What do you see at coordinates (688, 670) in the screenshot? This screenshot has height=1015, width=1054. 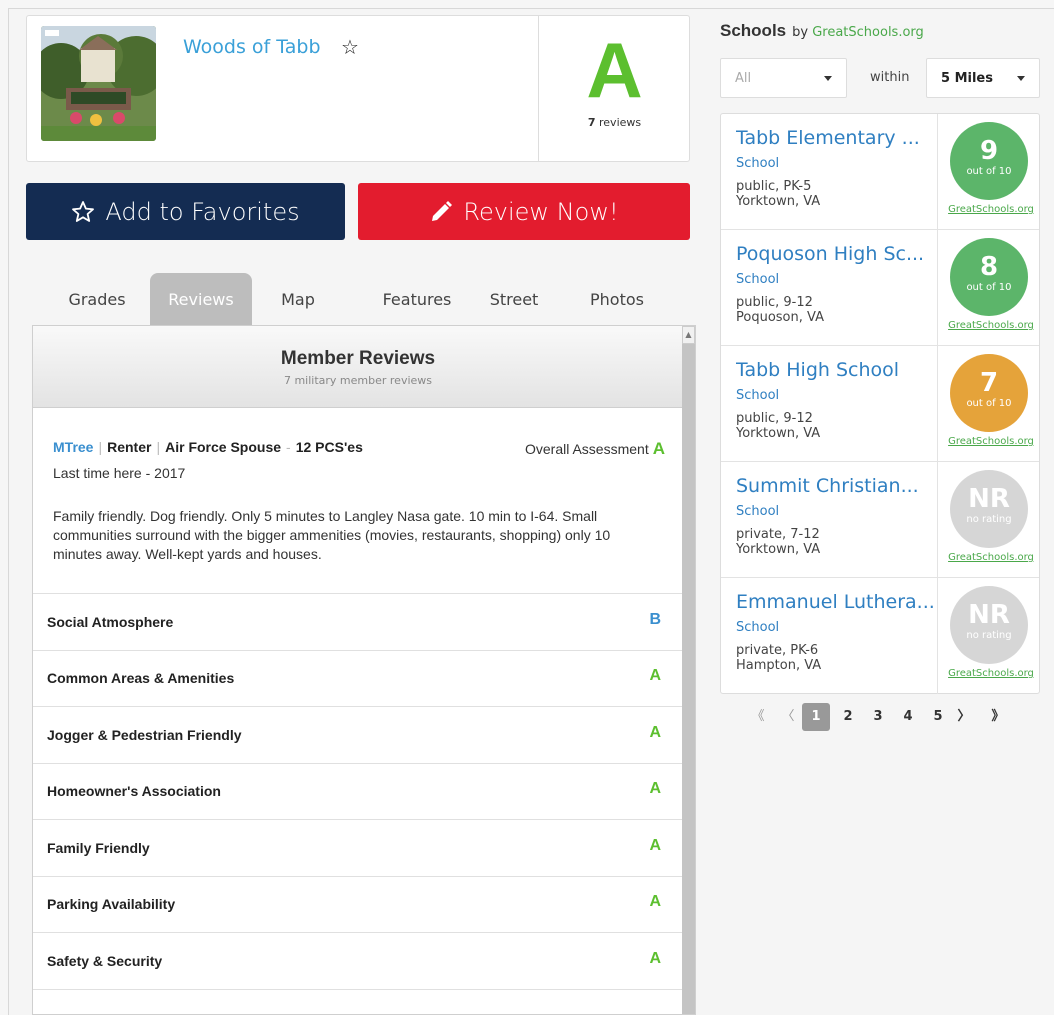 I see `reviews-scrollbar` at bounding box center [688, 670].